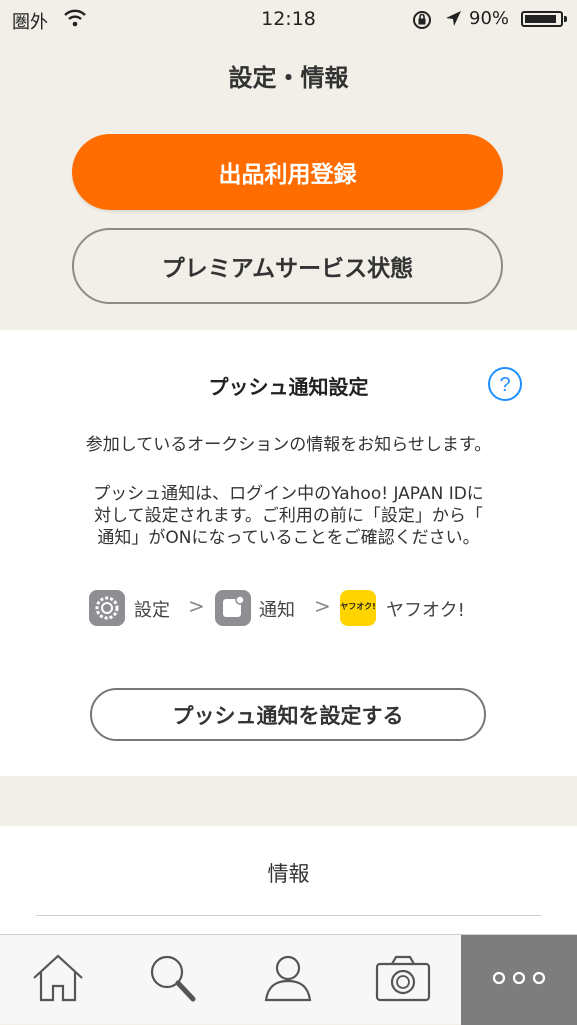 The image size is (577, 1025). I want to click on status-bar: 圏外 12:18 90%, so click(288, 20).